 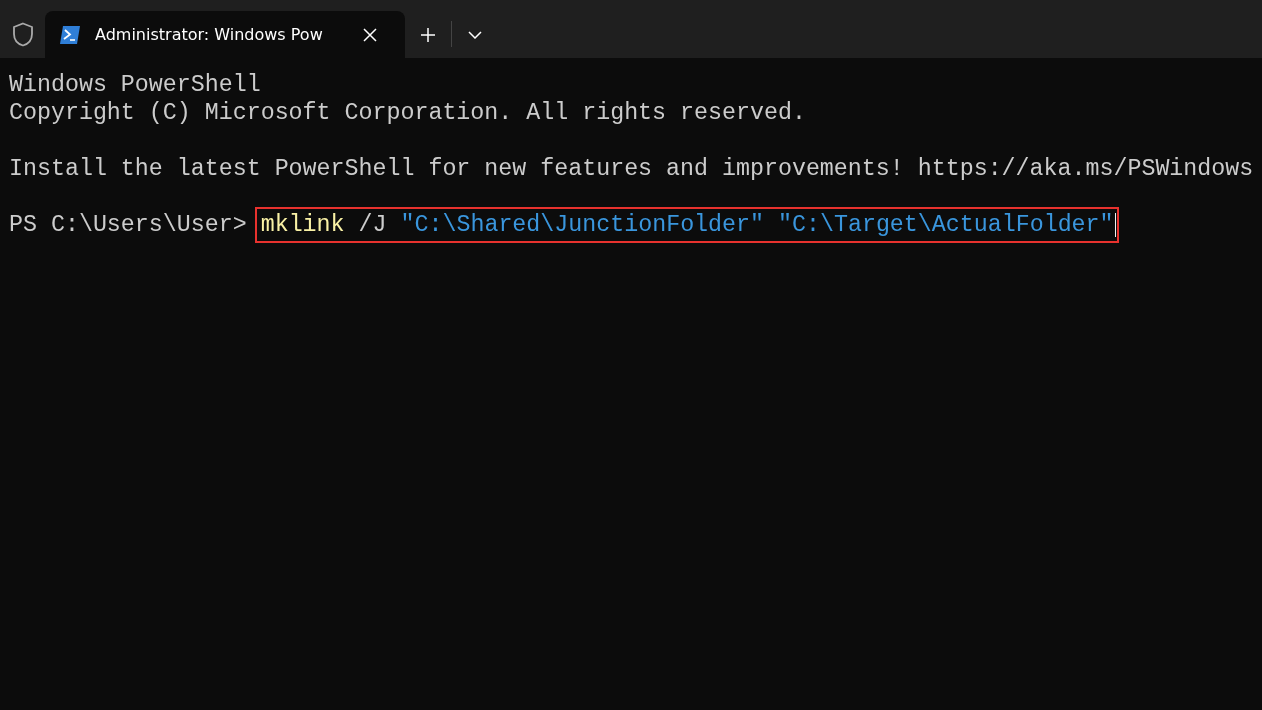 What do you see at coordinates (370, 34) in the screenshot?
I see `close-icon` at bounding box center [370, 34].